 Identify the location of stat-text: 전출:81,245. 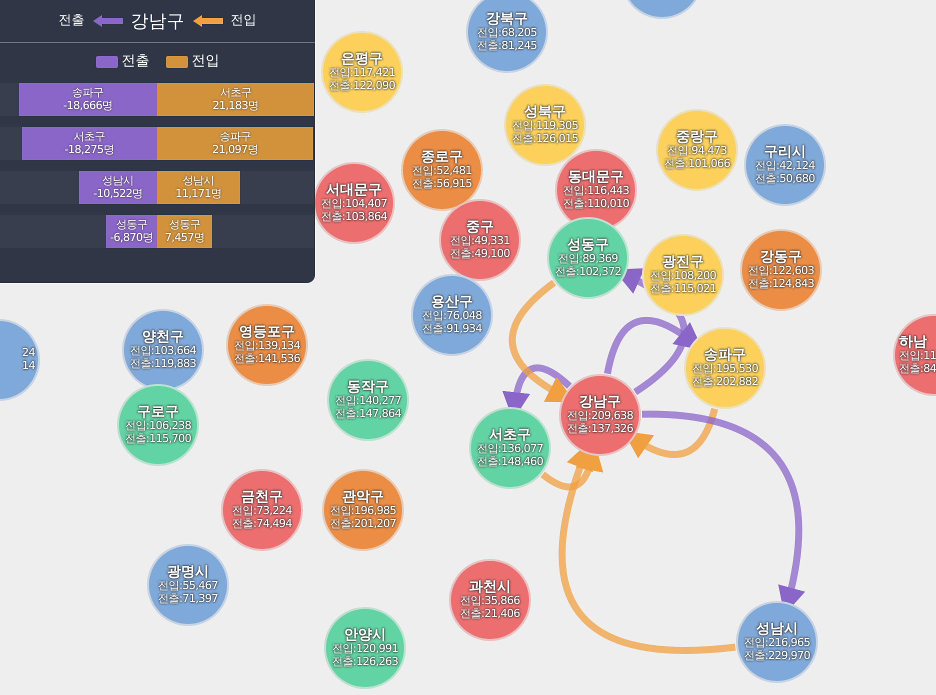
(507, 46).